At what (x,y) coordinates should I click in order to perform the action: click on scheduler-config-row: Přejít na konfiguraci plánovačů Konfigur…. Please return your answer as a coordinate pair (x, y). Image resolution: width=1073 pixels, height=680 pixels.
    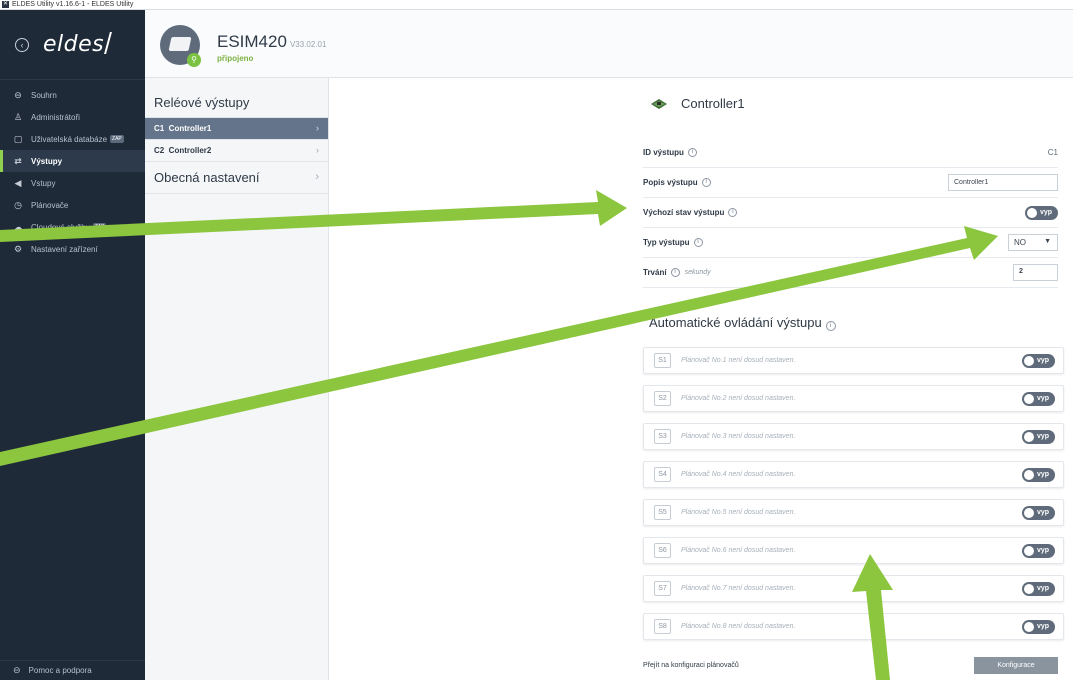
    Looking at the image, I should click on (850, 665).